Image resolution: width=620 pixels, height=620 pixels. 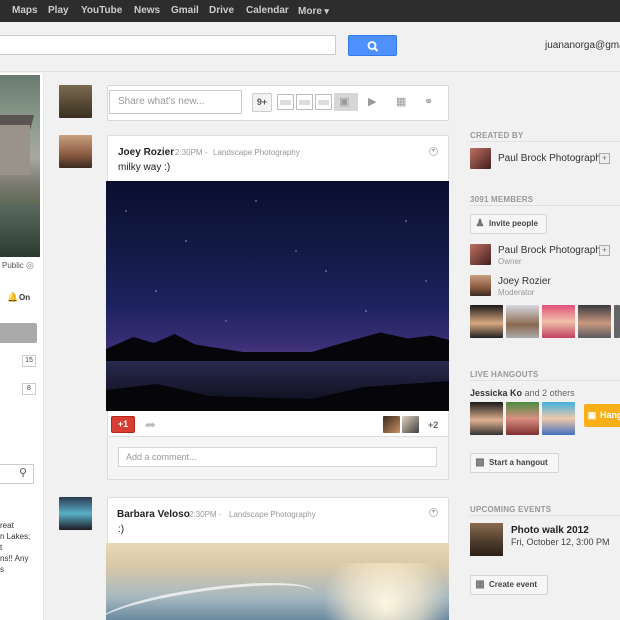 What do you see at coordinates (101, 11) in the screenshot?
I see `nav-youtube: YouTube` at bounding box center [101, 11].